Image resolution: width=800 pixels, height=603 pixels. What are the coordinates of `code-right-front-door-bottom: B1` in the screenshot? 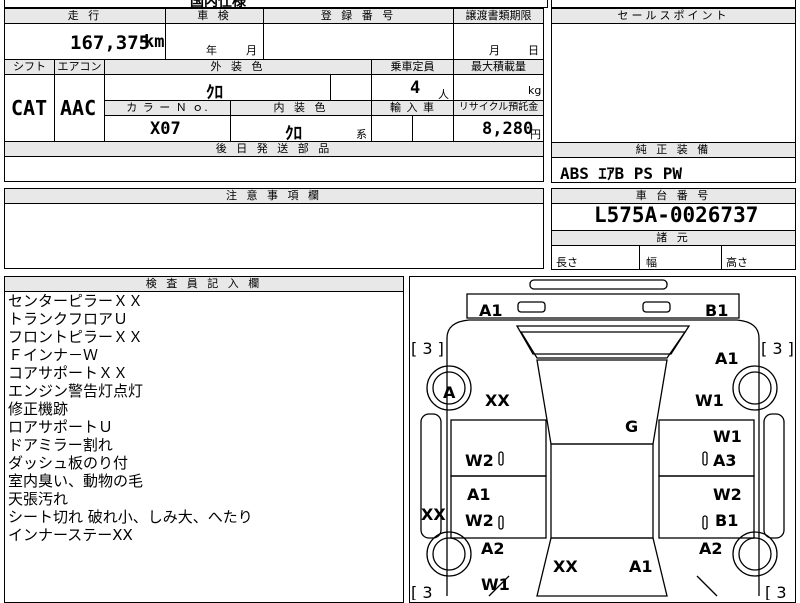 It's located at (726, 520).